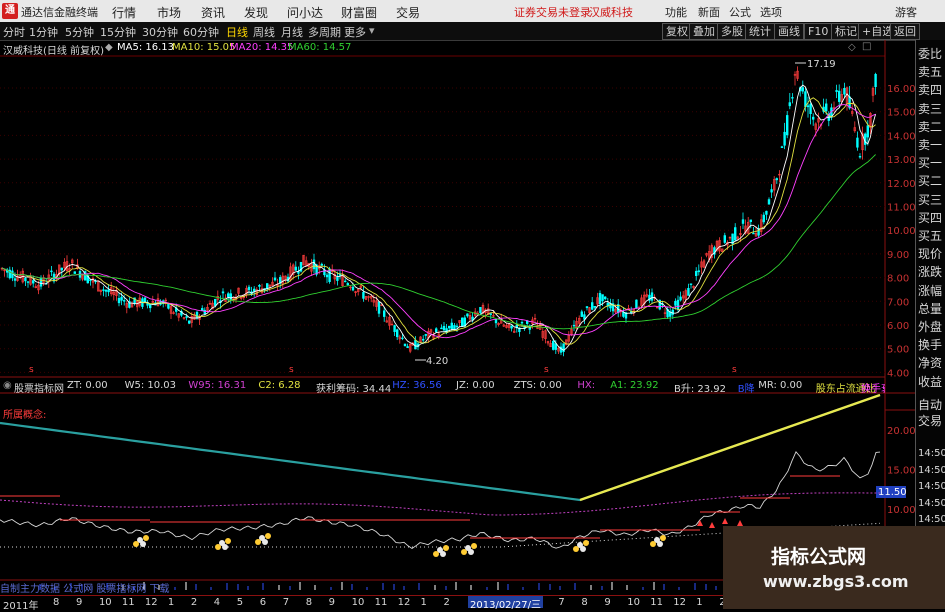  I want to click on cost-line-yellow, so click(730, 447).